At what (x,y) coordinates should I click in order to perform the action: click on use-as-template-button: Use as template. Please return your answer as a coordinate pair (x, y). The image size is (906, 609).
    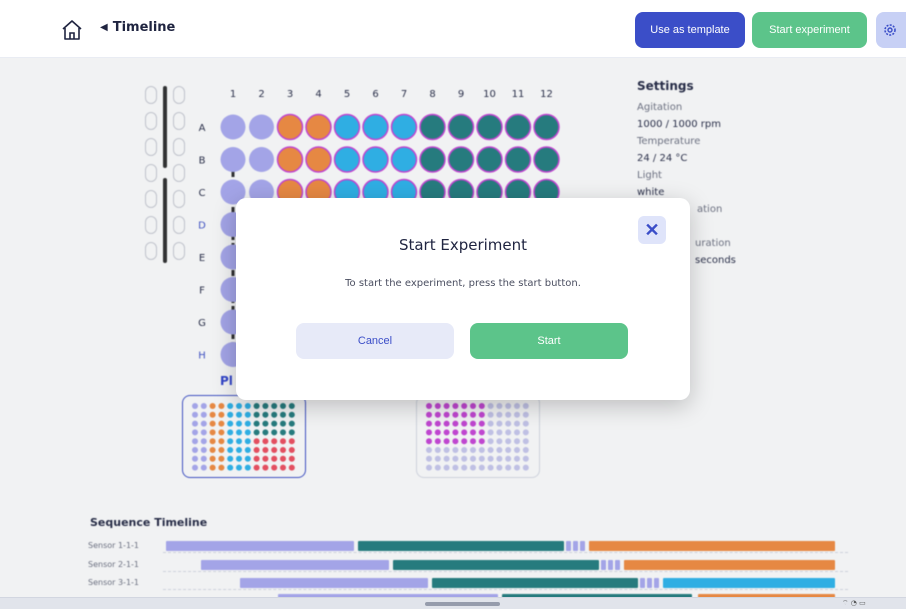
    Looking at the image, I should click on (690, 30).